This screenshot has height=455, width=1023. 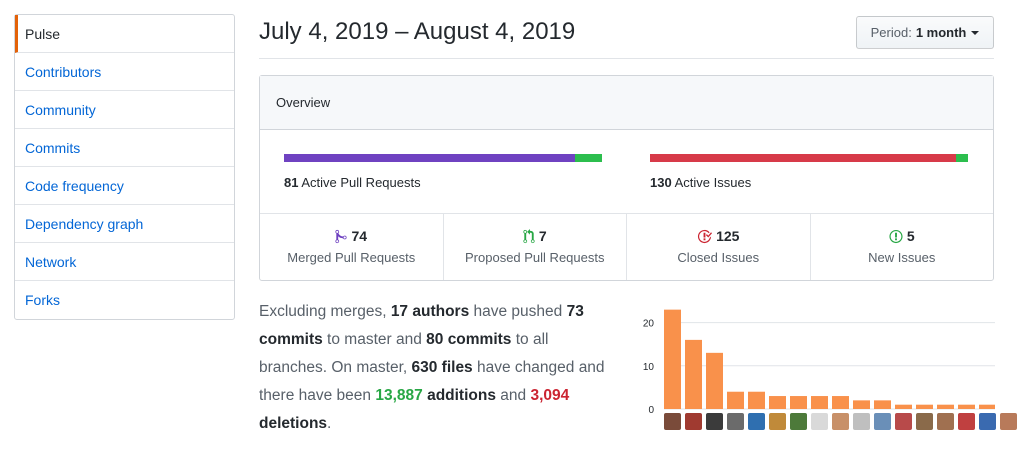 I want to click on pr-merged-segment, so click(x=429, y=158).